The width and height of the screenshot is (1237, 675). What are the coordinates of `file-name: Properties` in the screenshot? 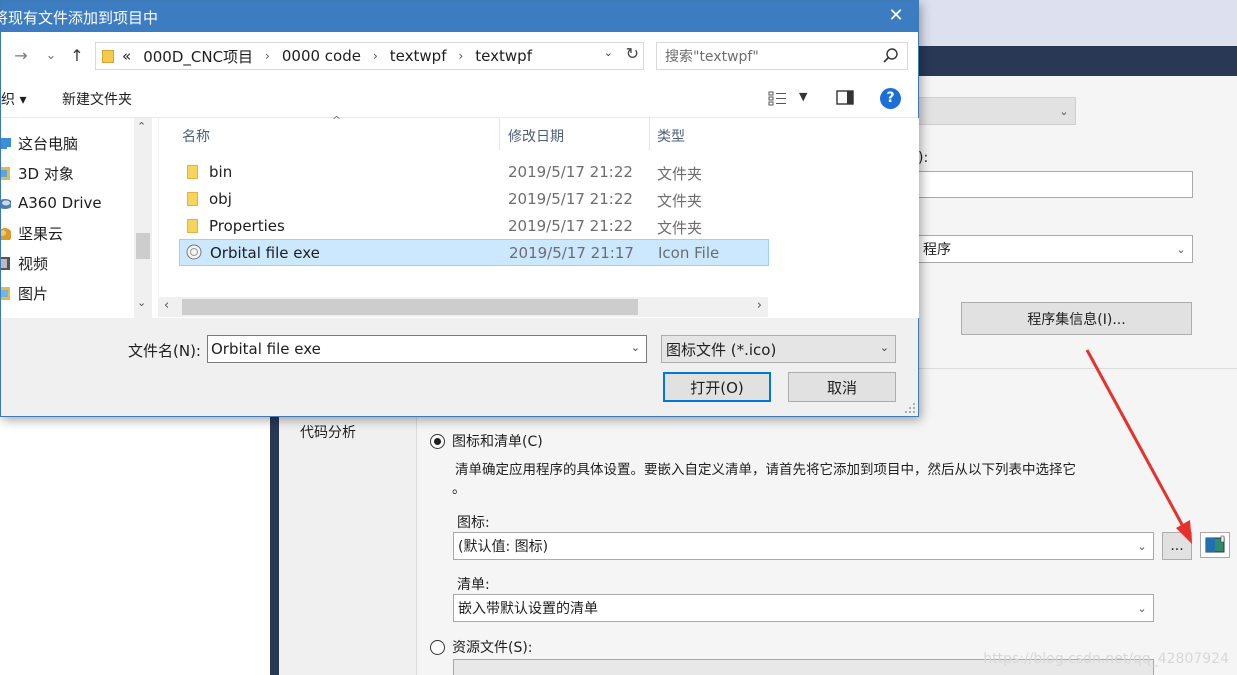 It's located at (247, 226).